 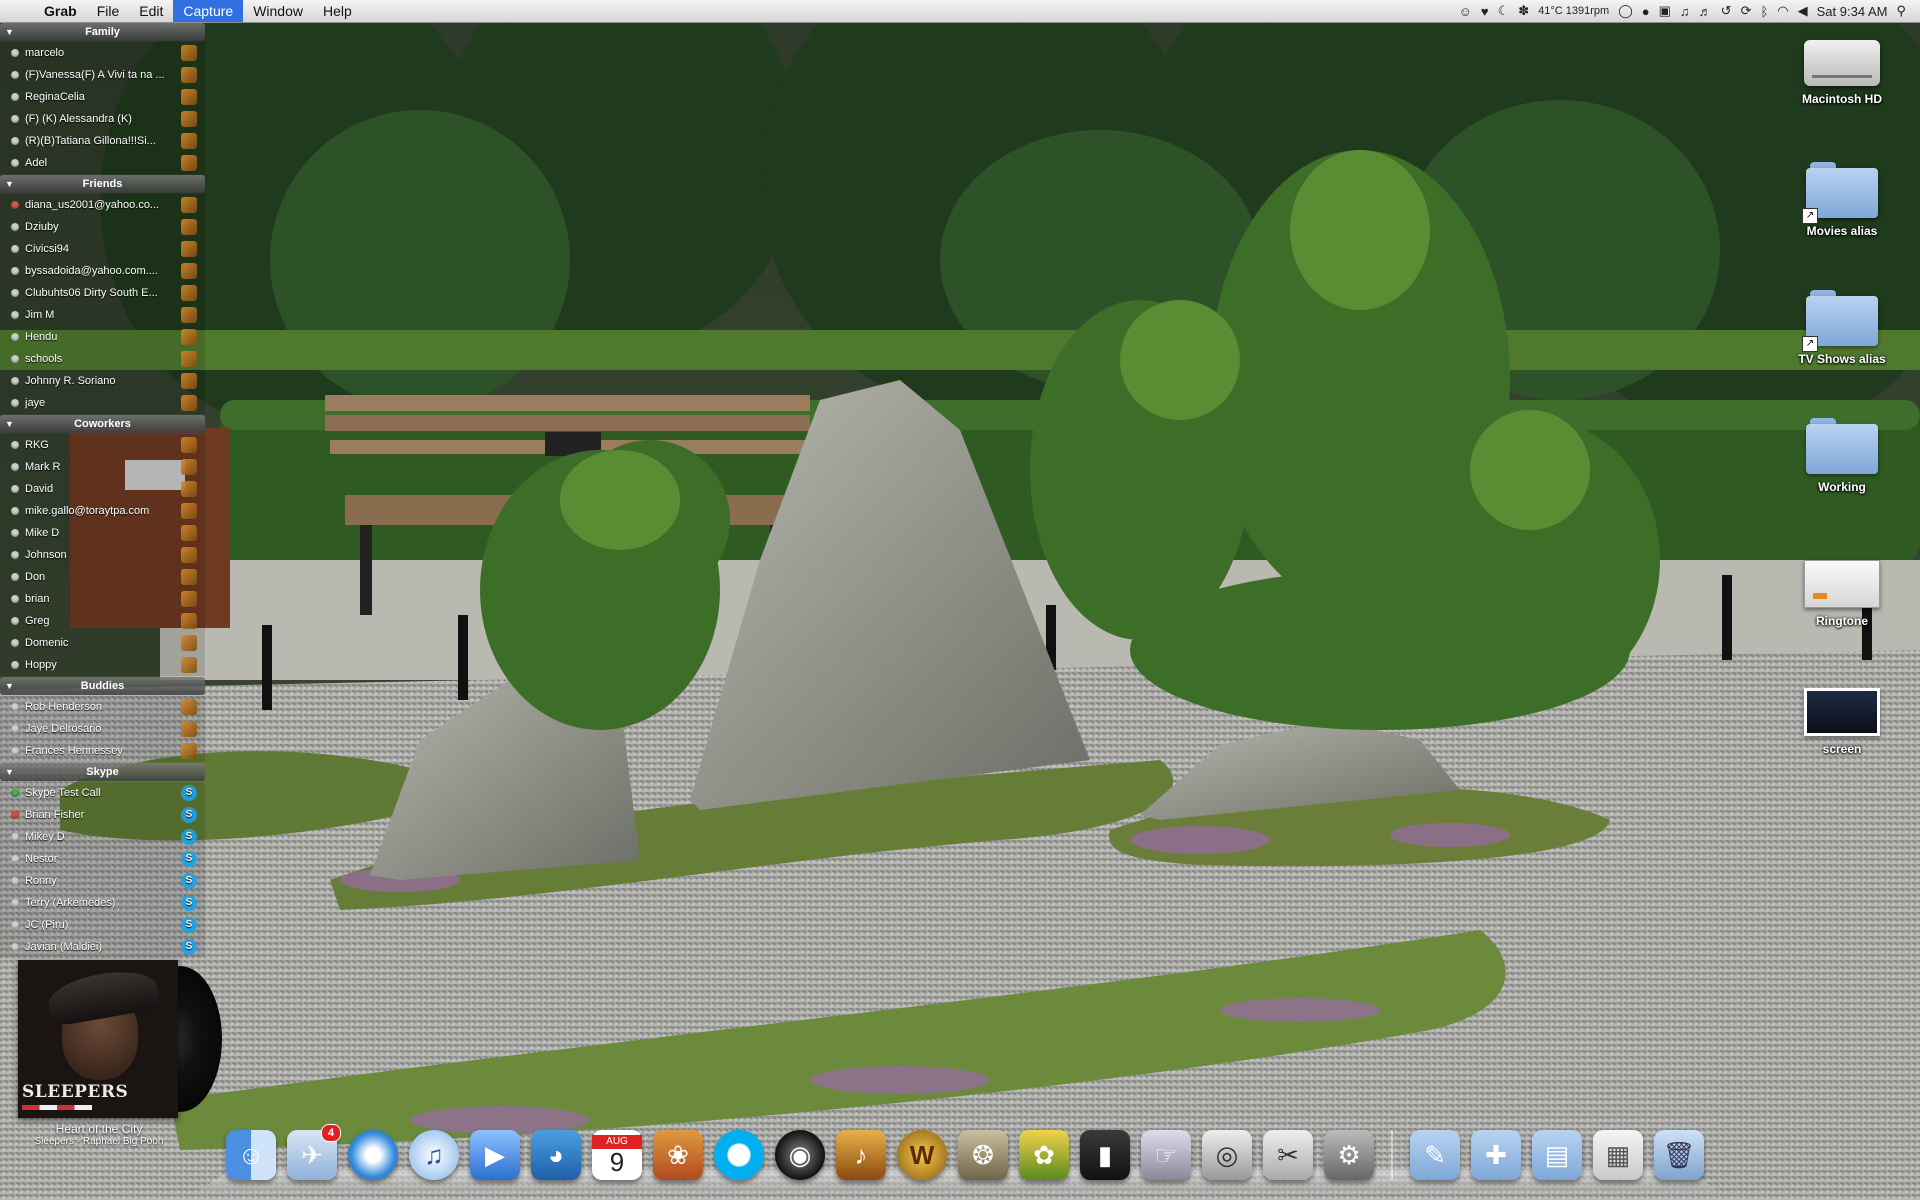 I want to click on menu-help: Help, so click(x=337, y=11).